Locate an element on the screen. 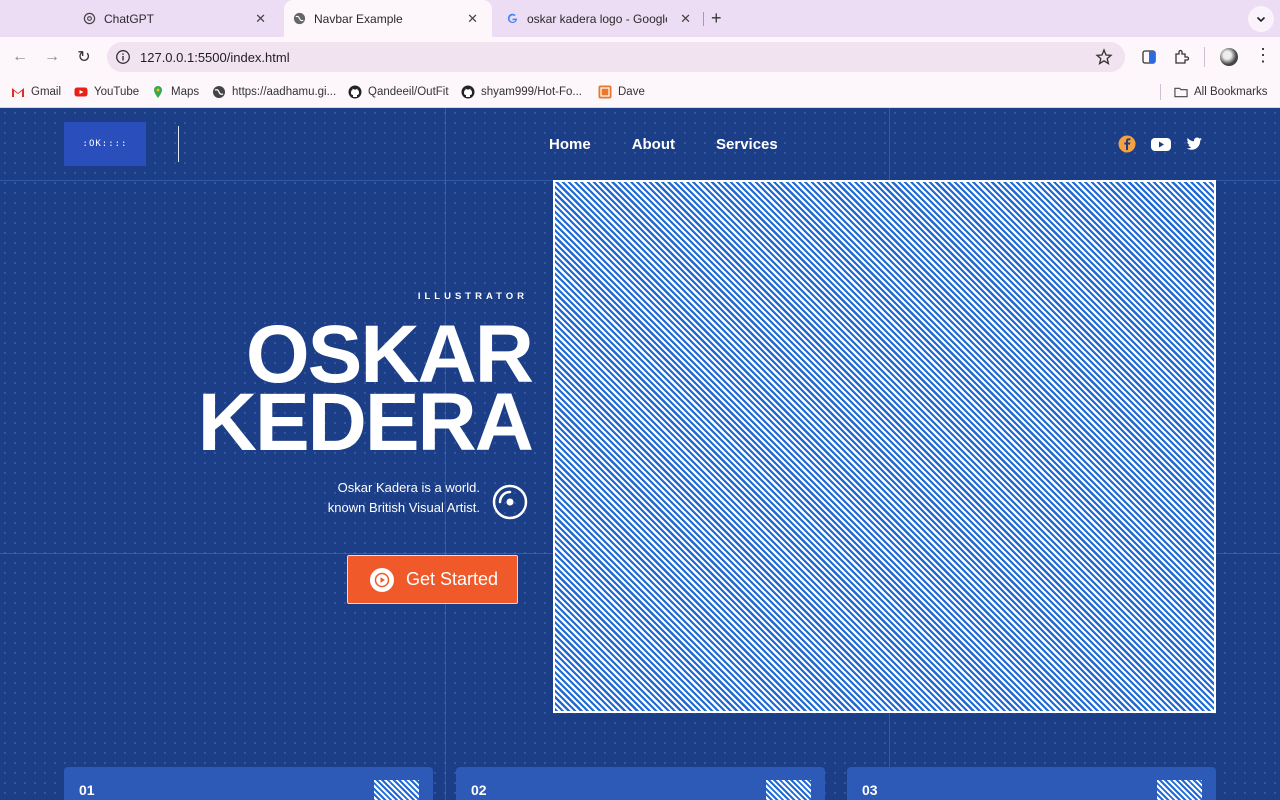  bookmarks-divider is located at coordinates (1160, 92).